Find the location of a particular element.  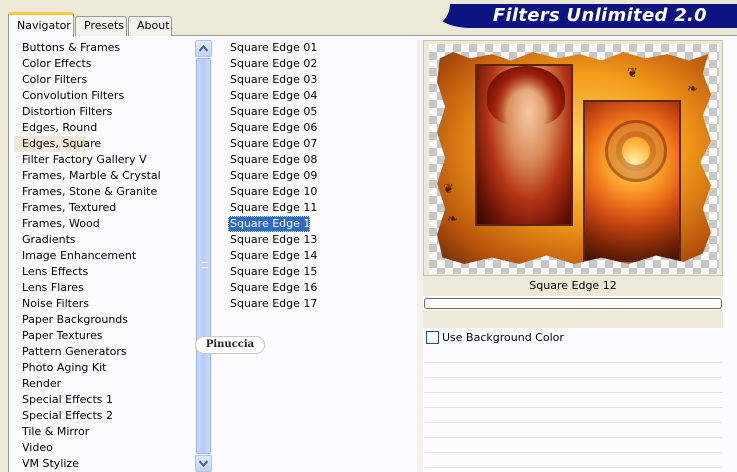

effect-item: Square Edge 08 is located at coordinates (272, 160).